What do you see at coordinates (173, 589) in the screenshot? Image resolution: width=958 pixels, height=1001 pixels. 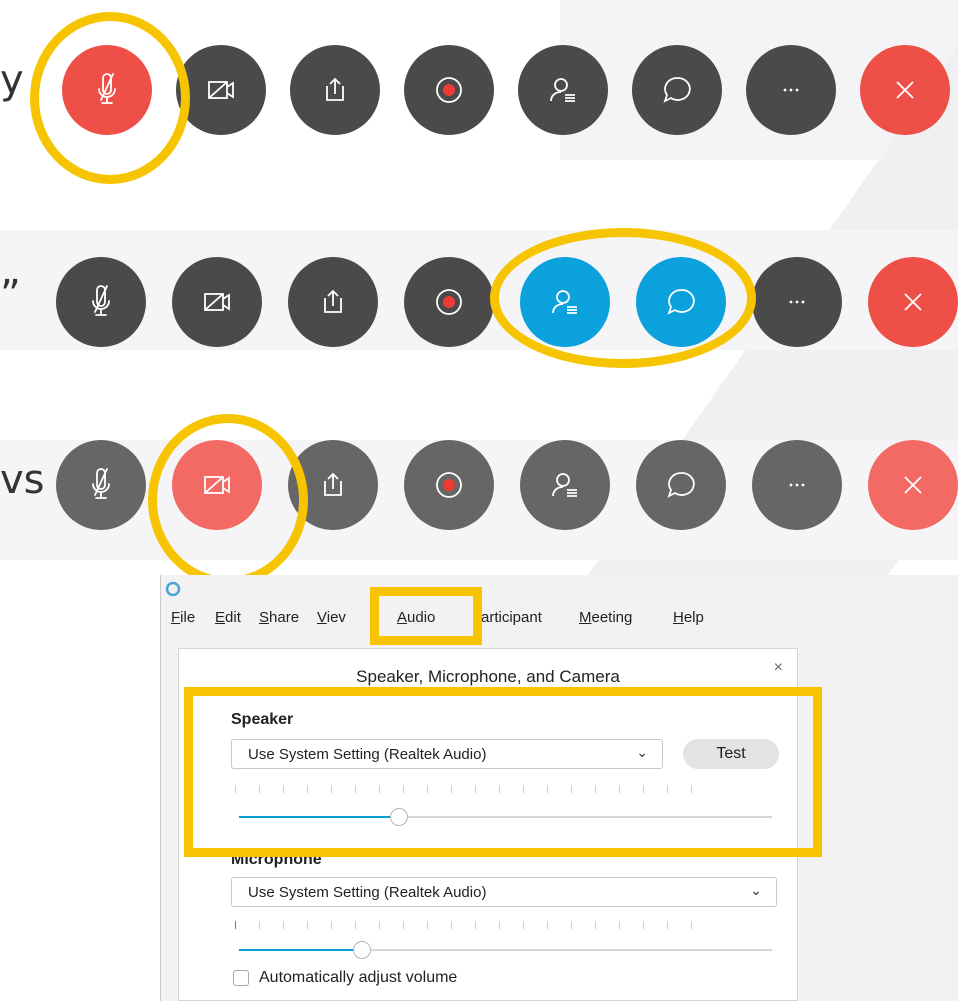 I see `app-logo-icon` at bounding box center [173, 589].